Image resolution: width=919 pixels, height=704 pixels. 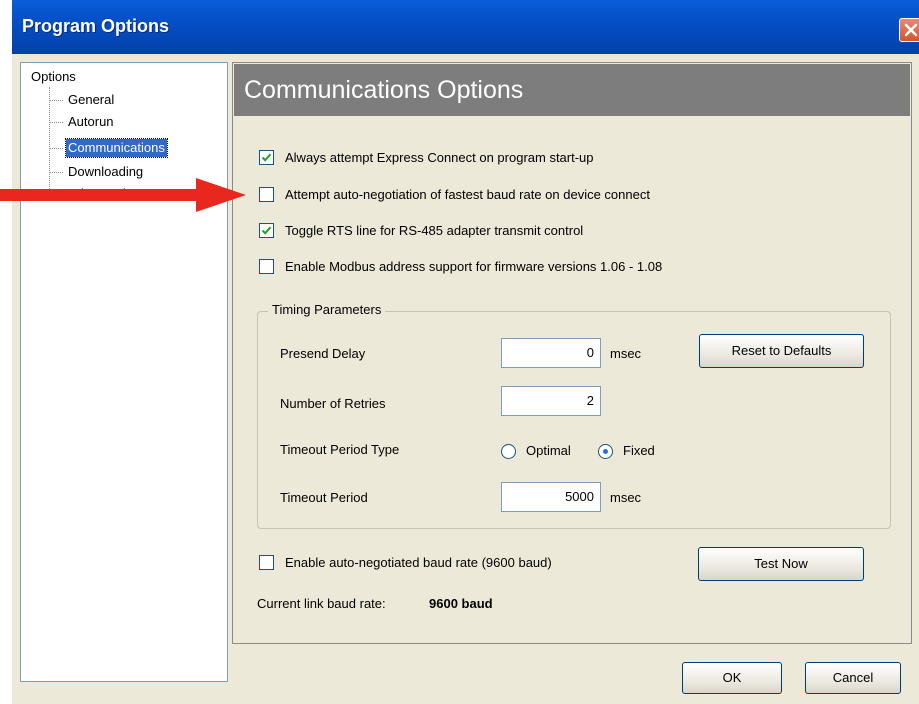 I want to click on auto-baud-checkbox, so click(x=266, y=562).